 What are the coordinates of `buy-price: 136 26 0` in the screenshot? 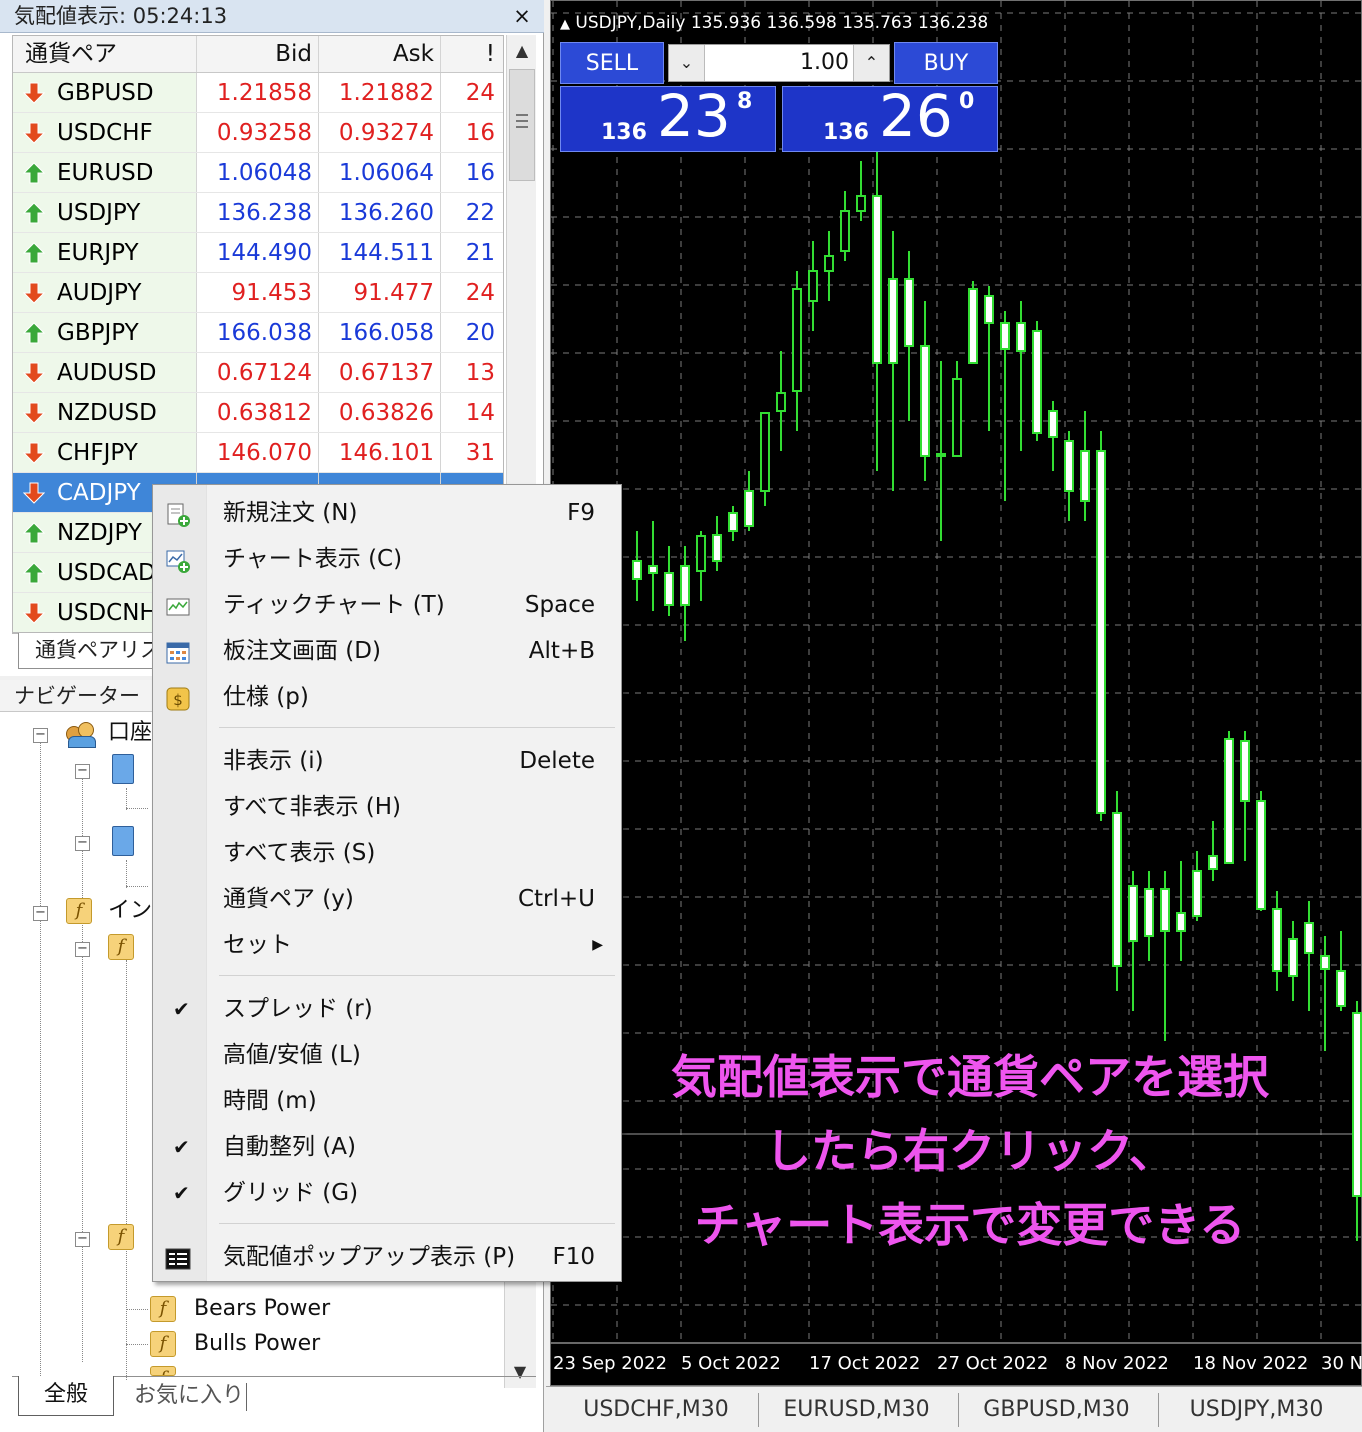 It's located at (890, 117).